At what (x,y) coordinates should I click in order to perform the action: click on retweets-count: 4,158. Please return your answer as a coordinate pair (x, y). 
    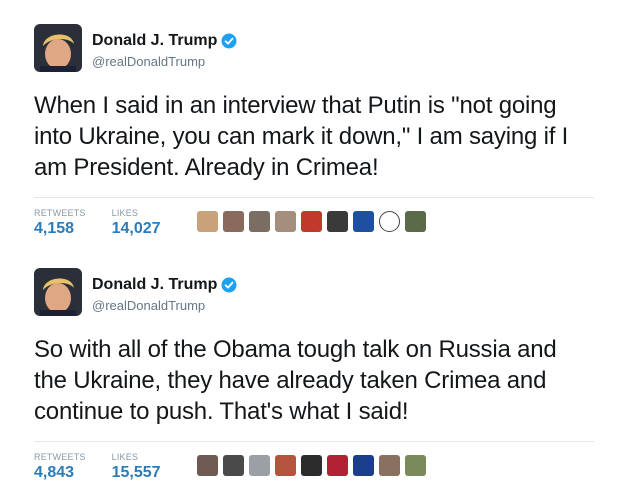
    Looking at the image, I should click on (54, 228).